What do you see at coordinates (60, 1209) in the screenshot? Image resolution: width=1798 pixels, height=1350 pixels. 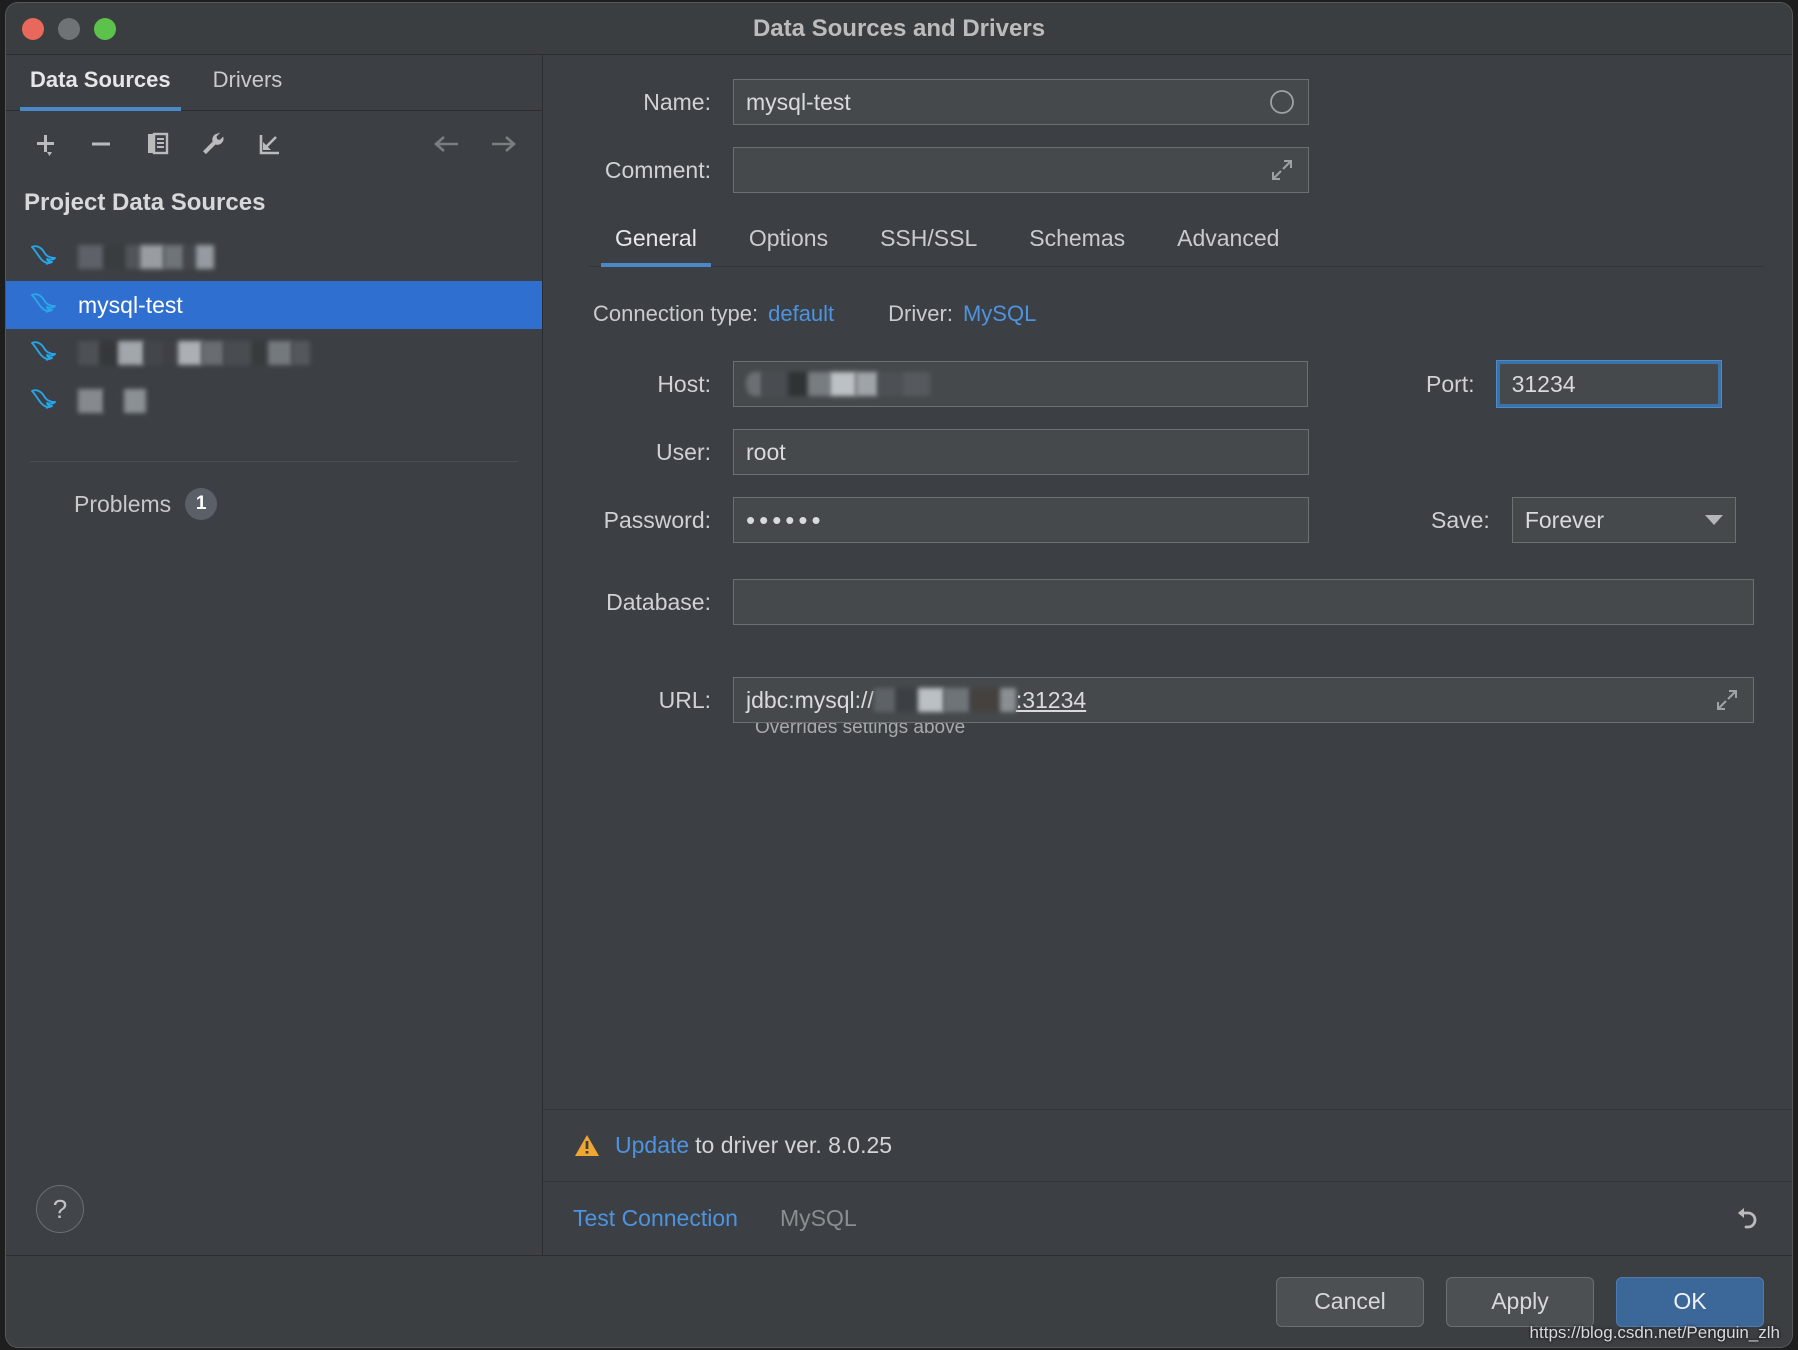 I see `help-button: ?` at bounding box center [60, 1209].